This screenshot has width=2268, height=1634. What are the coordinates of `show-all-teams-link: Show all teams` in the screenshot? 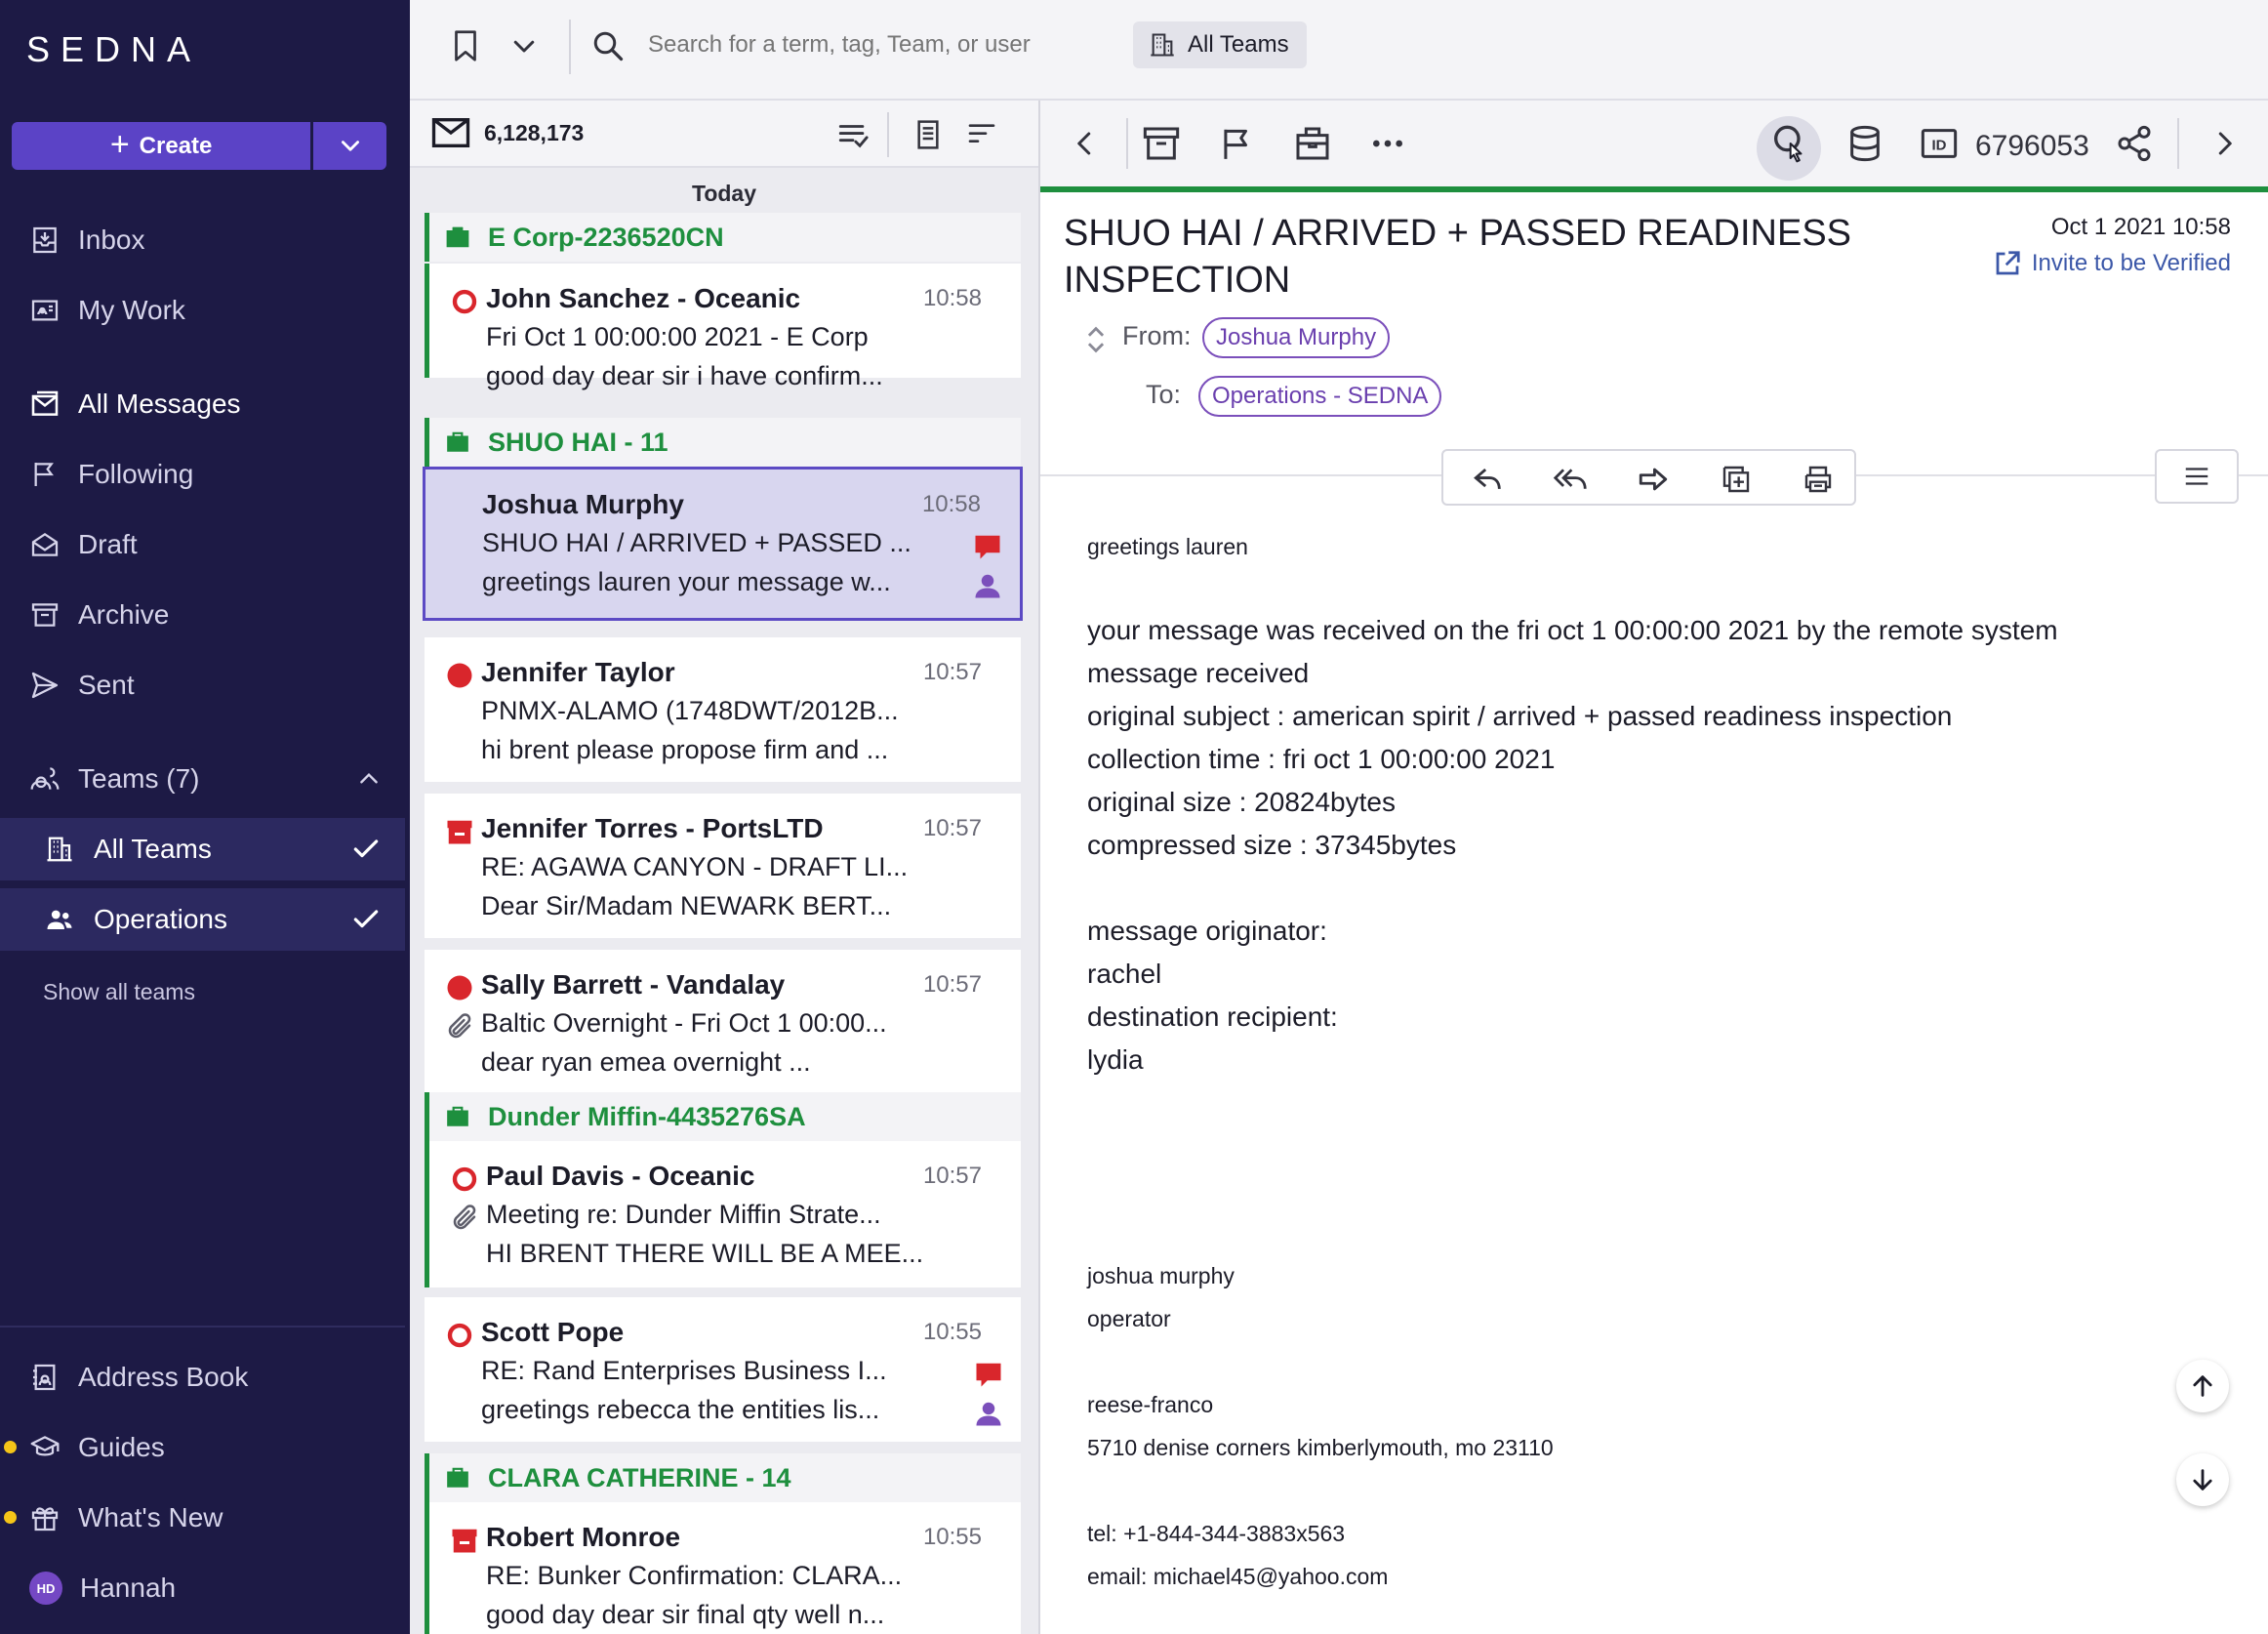 It's located at (119, 992).